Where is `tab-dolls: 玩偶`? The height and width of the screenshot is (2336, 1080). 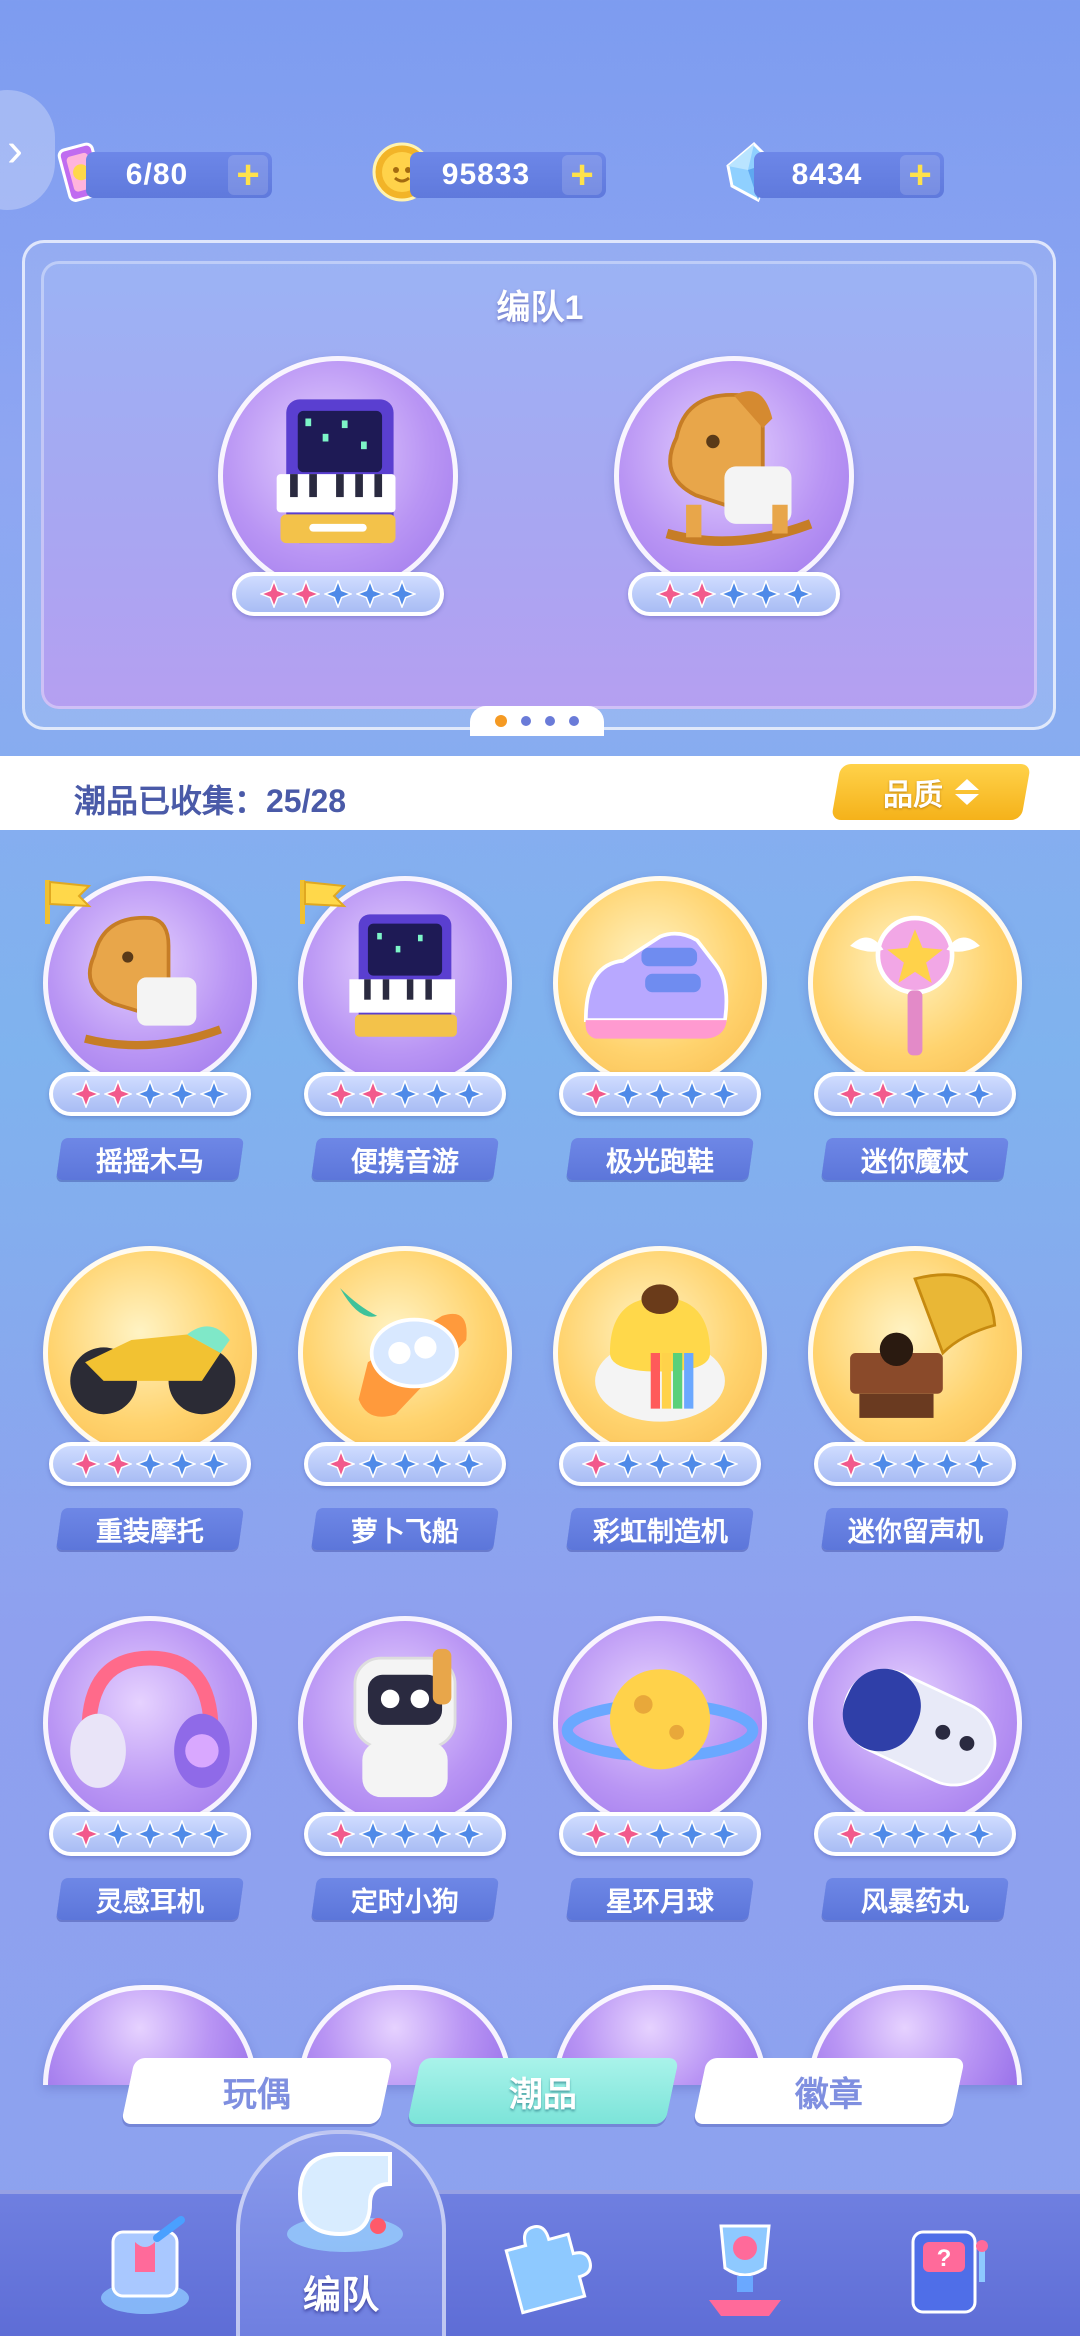 tab-dolls: 玩偶 is located at coordinates (257, 2091).